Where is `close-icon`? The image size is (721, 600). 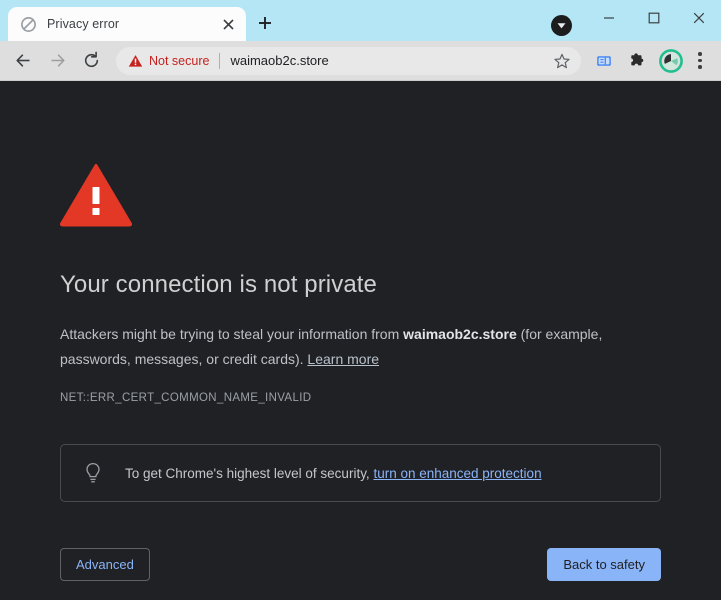 close-icon is located at coordinates (698, 18).